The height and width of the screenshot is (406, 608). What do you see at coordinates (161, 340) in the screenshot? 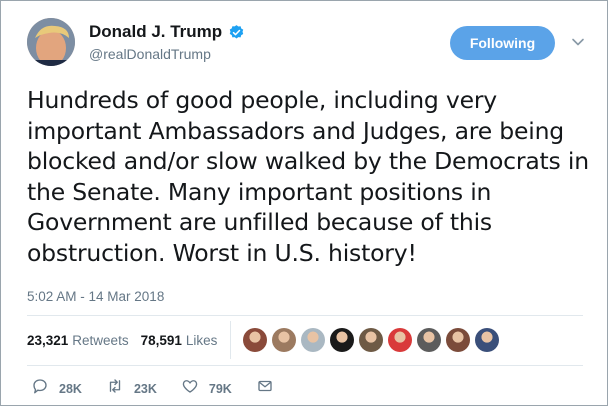
I see `likes-count: 78,591` at bounding box center [161, 340].